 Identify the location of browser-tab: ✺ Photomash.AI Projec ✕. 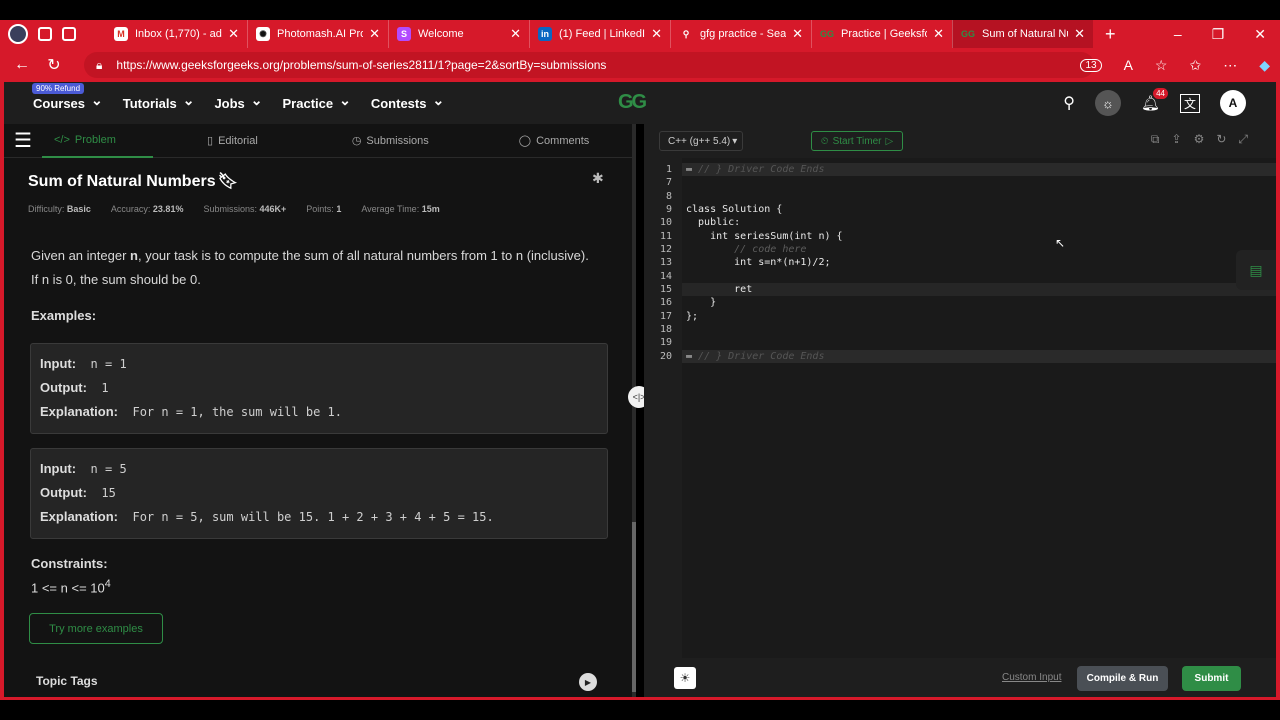
(317, 34).